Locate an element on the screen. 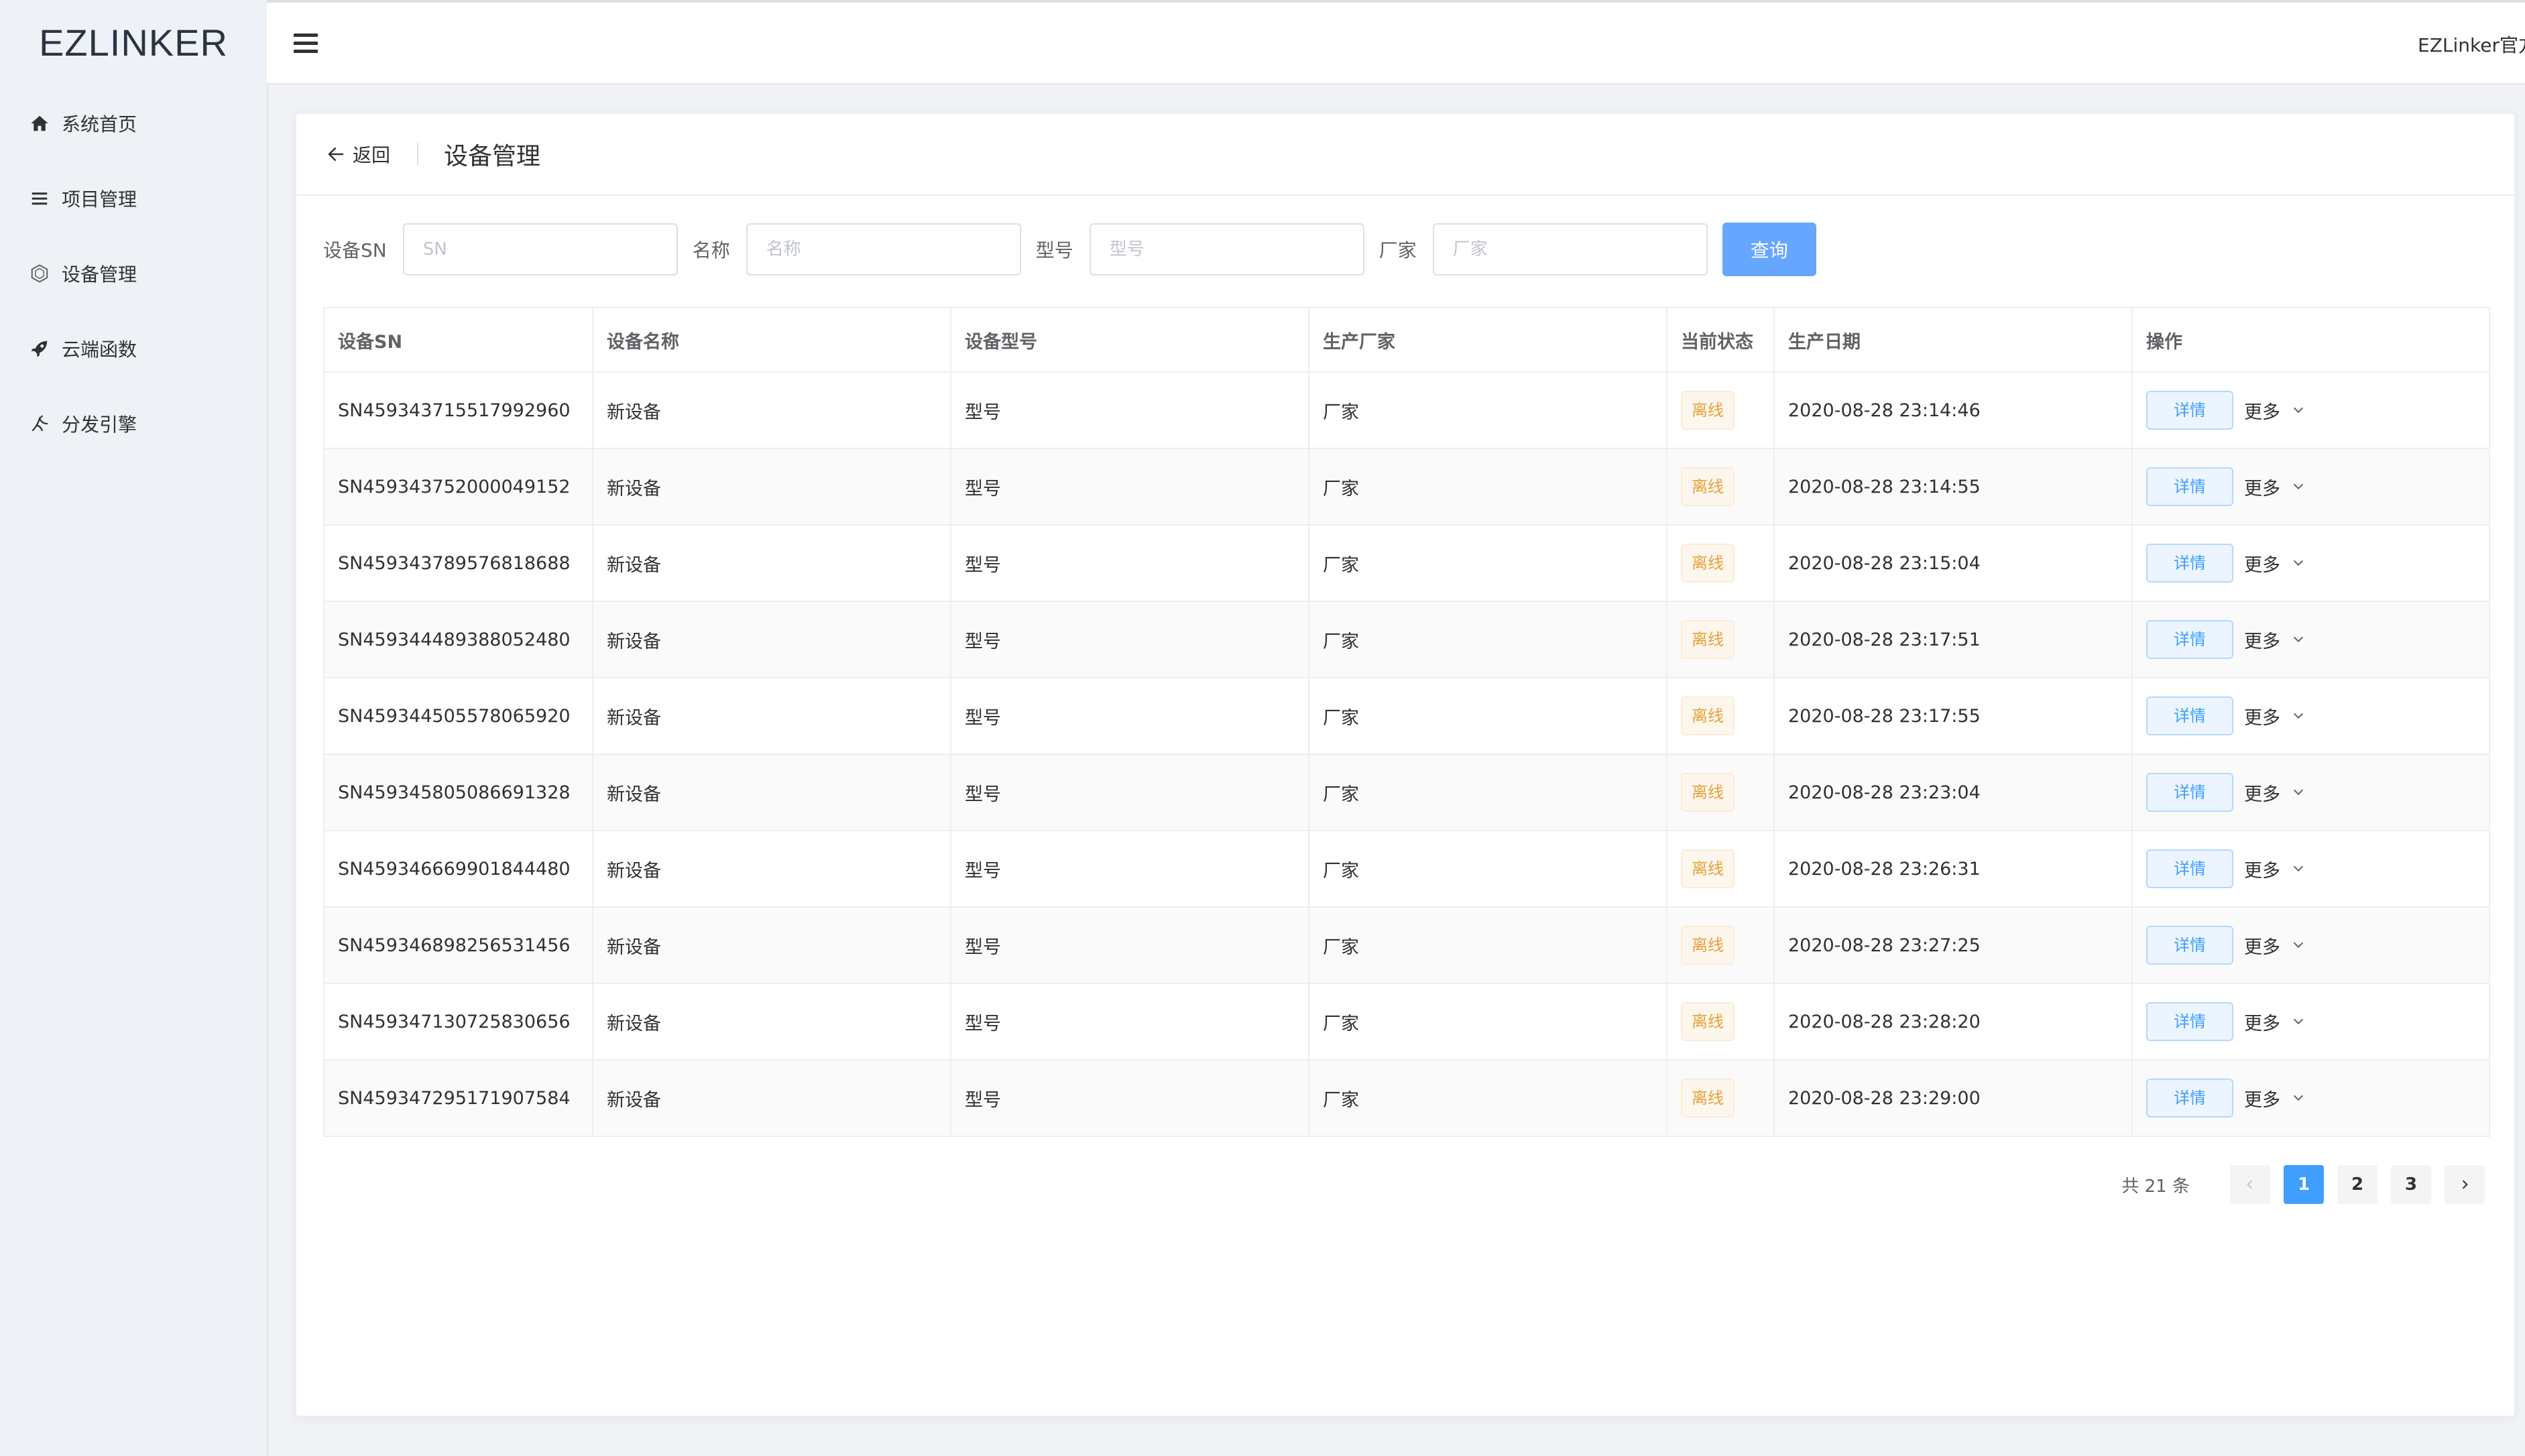 This screenshot has width=2525, height=1456. model-label: 型号 is located at coordinates (1054, 250).